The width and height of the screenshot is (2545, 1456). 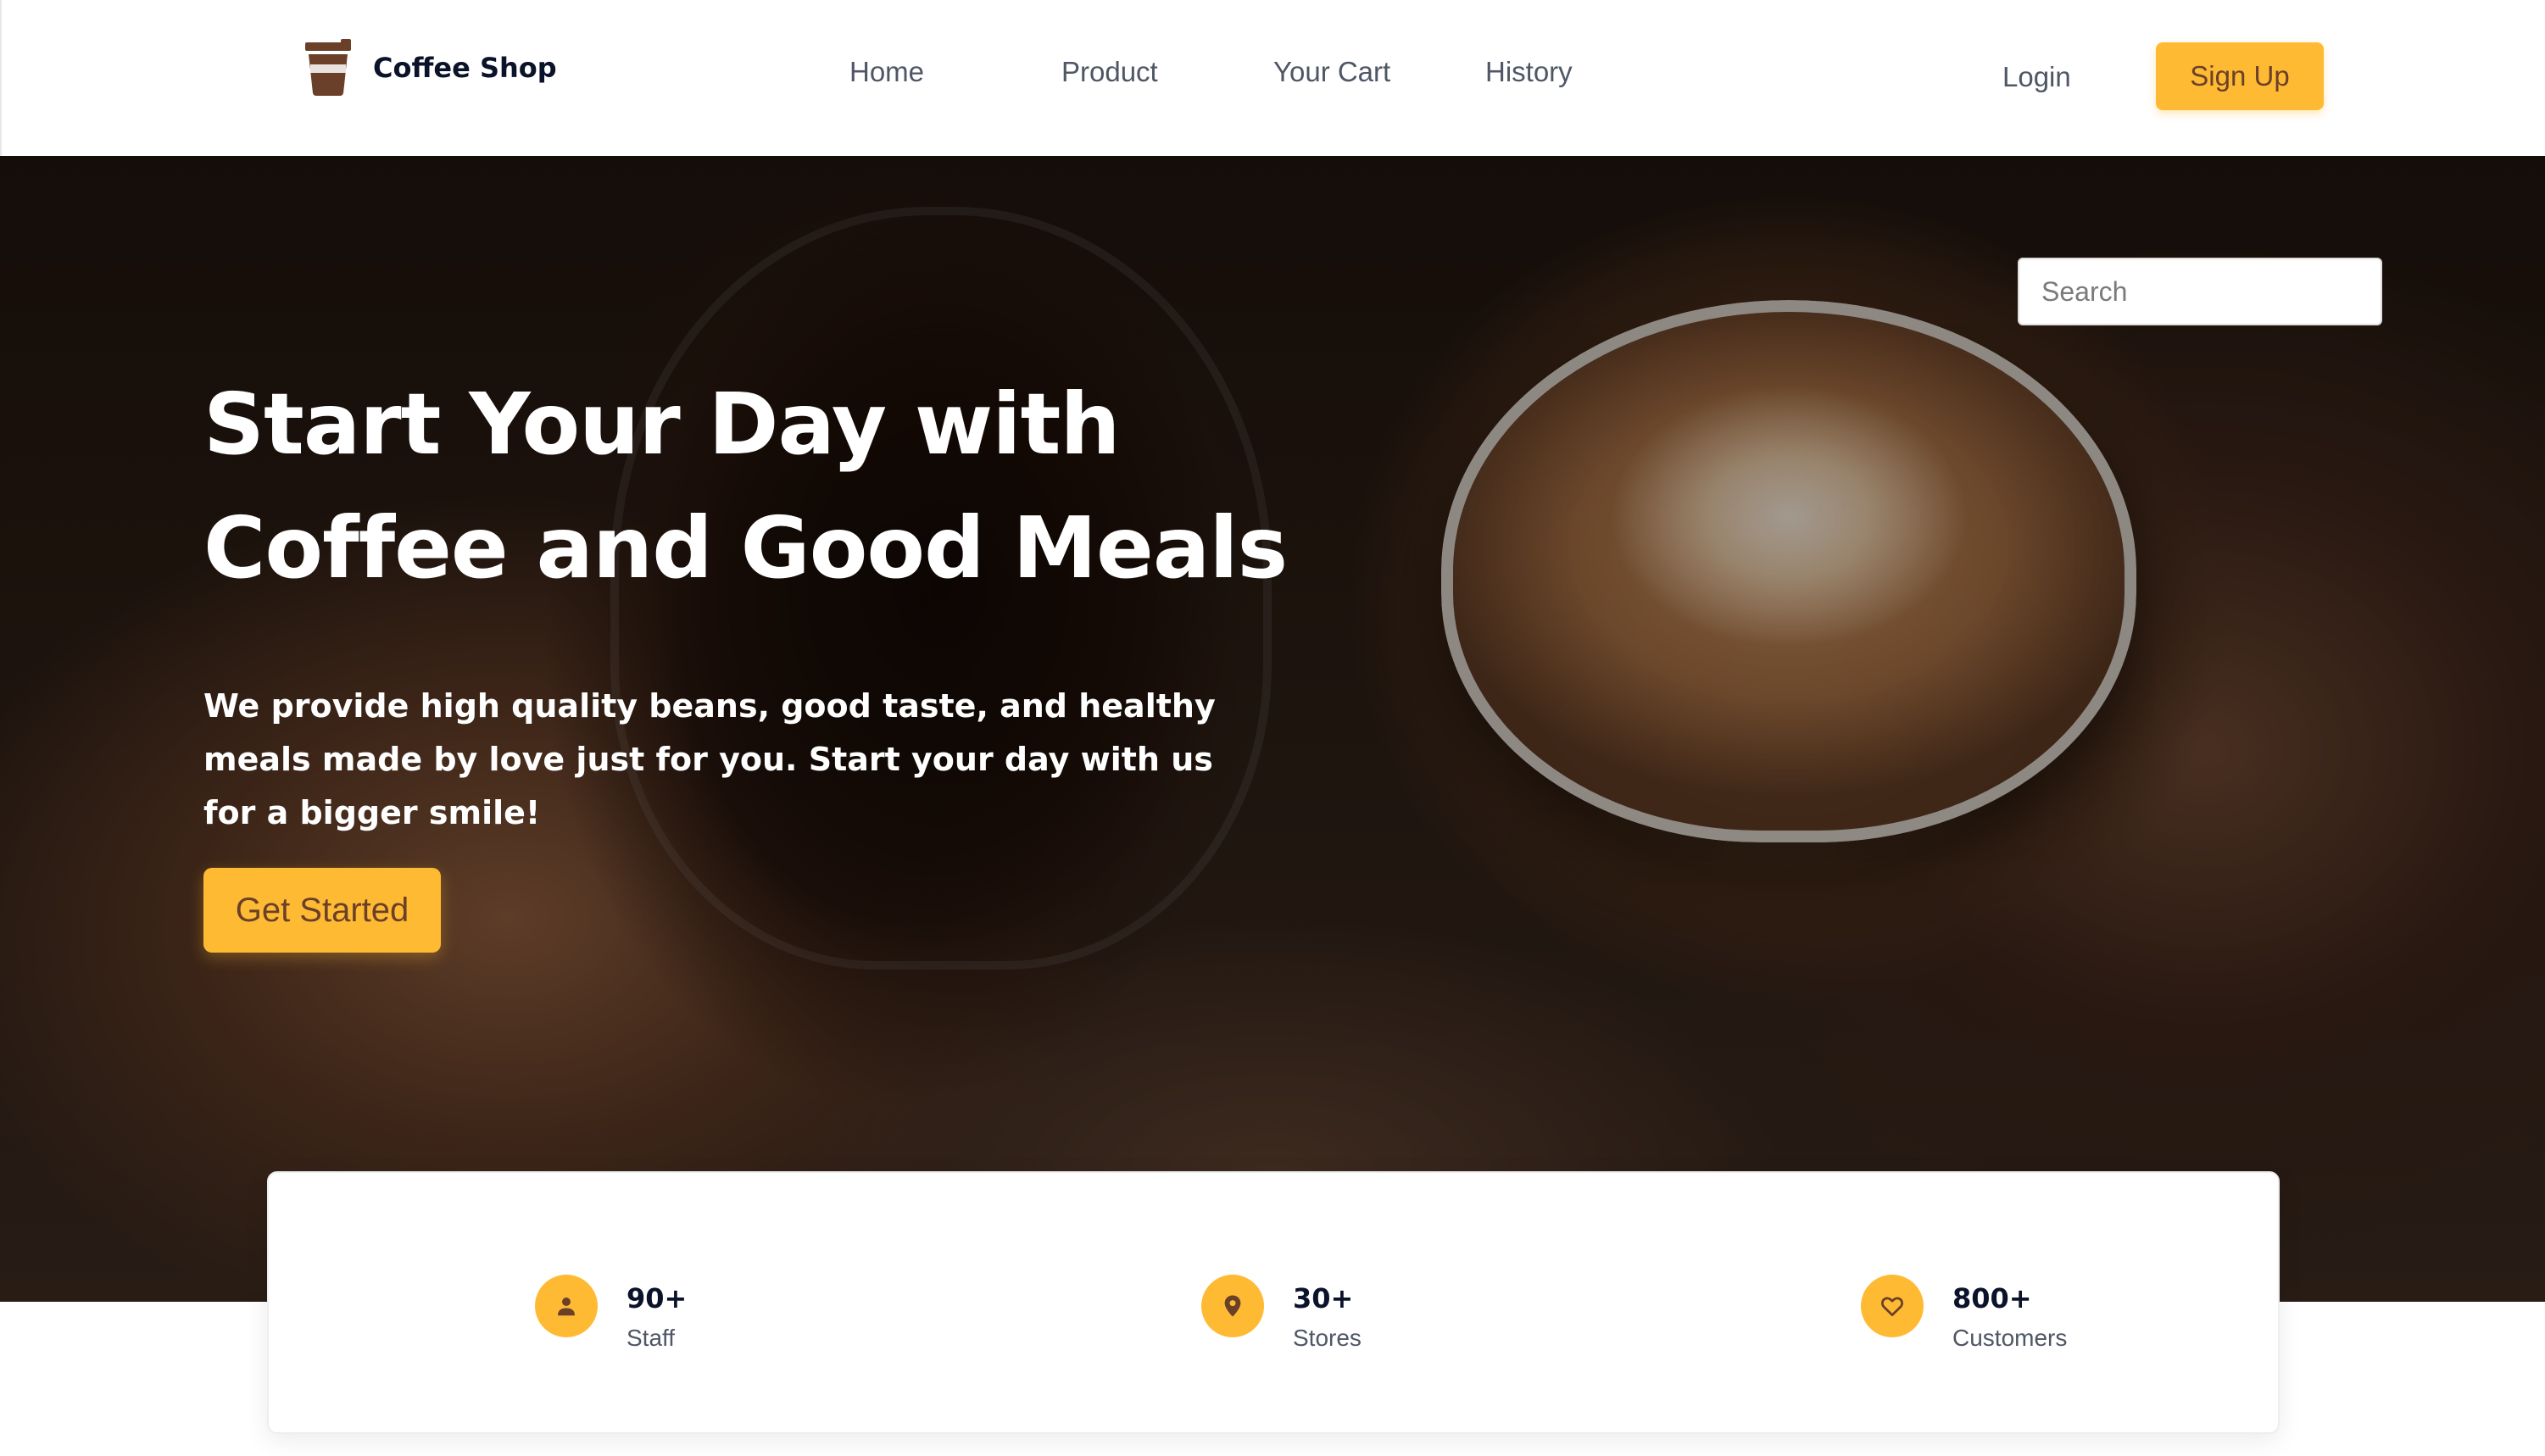 What do you see at coordinates (651, 1338) in the screenshot?
I see `stat-label: Staff` at bounding box center [651, 1338].